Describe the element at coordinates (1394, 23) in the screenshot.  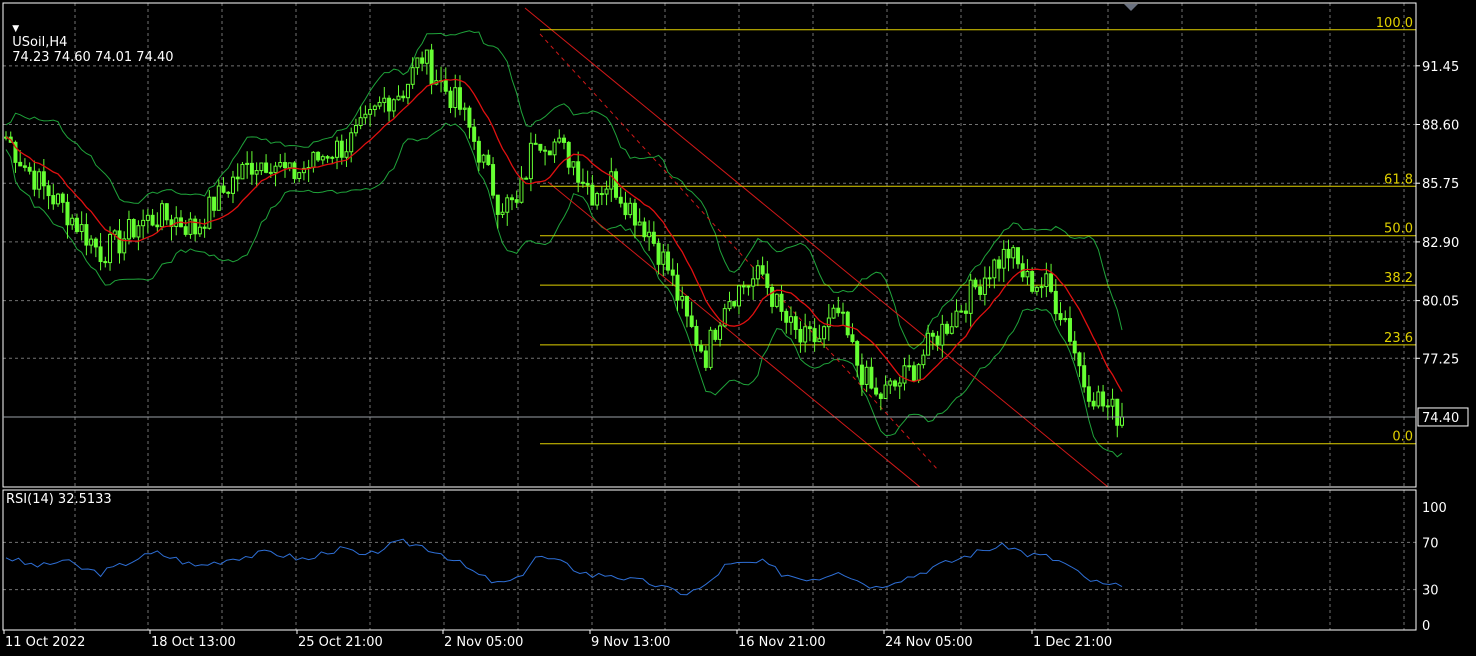
I see `fib-level-label: 100.0` at that location.